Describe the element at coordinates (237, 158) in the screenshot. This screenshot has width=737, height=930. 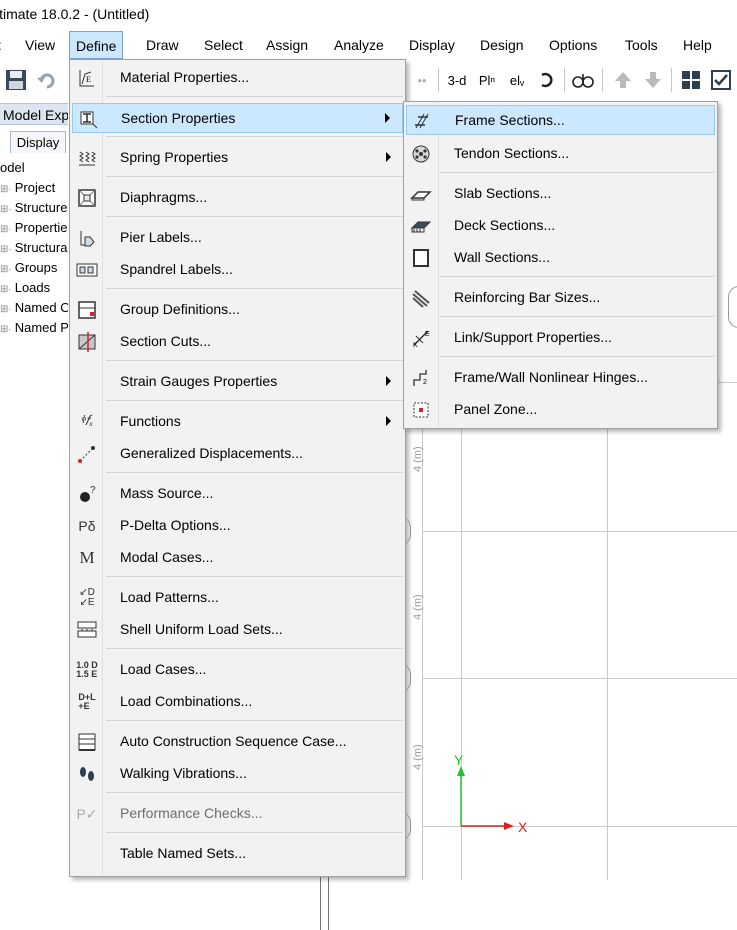
I see `menu-item-spring-properties: Spring Properties` at that location.